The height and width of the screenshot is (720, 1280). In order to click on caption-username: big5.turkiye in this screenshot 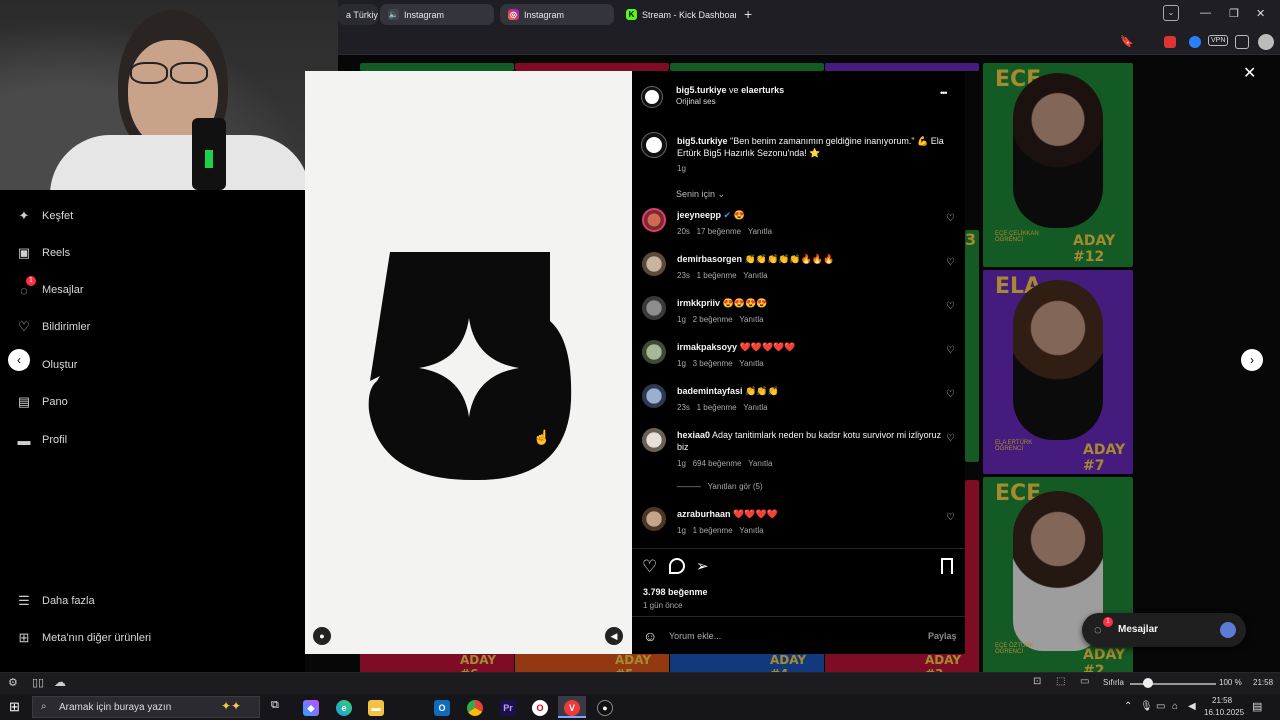, I will do `click(702, 141)`.